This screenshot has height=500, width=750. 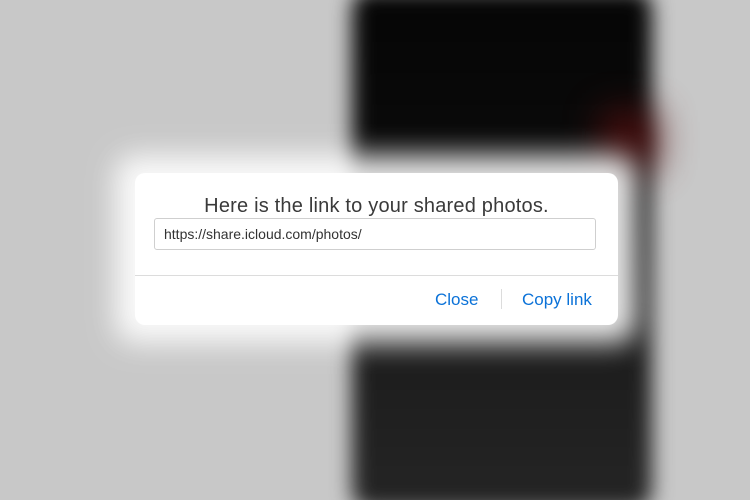 What do you see at coordinates (376, 206) in the screenshot?
I see `dialog-title: Here is the link to your shared photos.` at bounding box center [376, 206].